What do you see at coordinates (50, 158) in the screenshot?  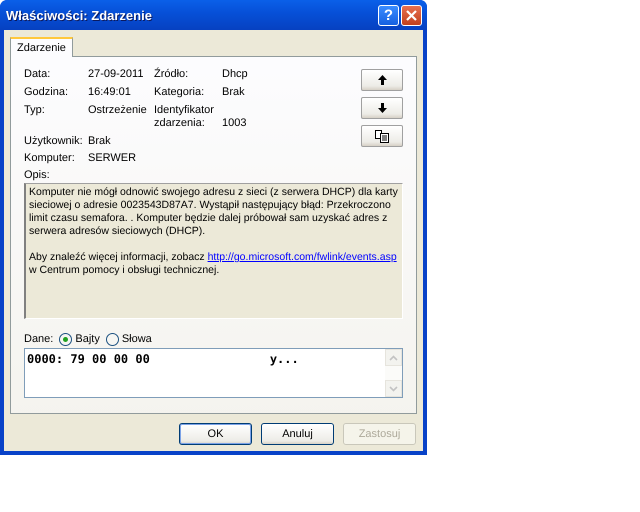 I see `field-label: Komputer:` at bounding box center [50, 158].